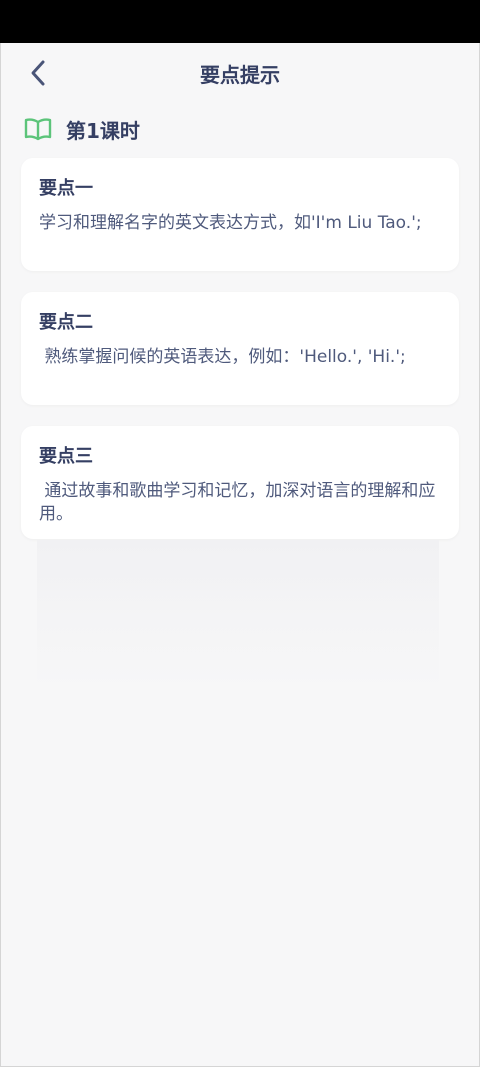 This screenshot has height=1067, width=480. Describe the element at coordinates (222, 357) in the screenshot. I see `key-point-body: 熟练掌握问候的英语表达，例如：'Hello.', 'Hi.';` at that location.